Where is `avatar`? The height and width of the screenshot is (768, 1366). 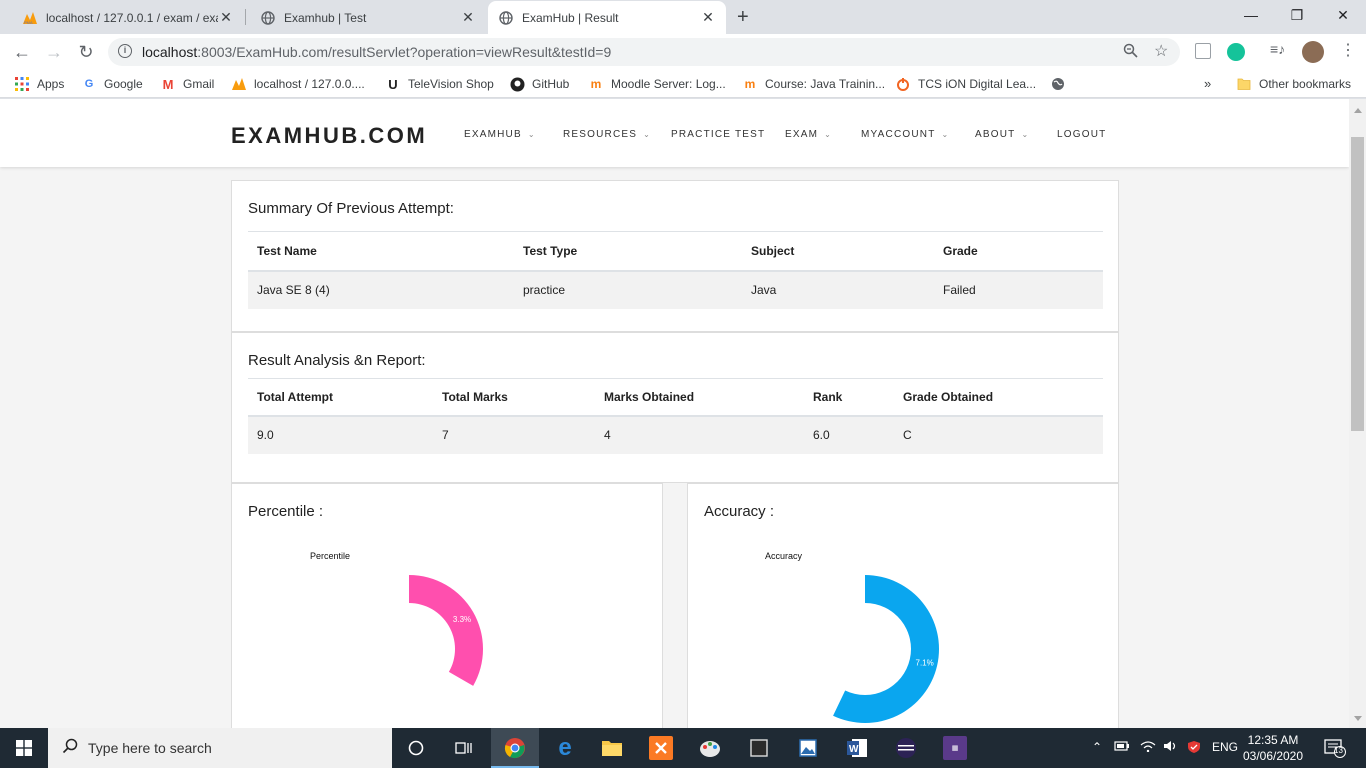
avatar is located at coordinates (1313, 52).